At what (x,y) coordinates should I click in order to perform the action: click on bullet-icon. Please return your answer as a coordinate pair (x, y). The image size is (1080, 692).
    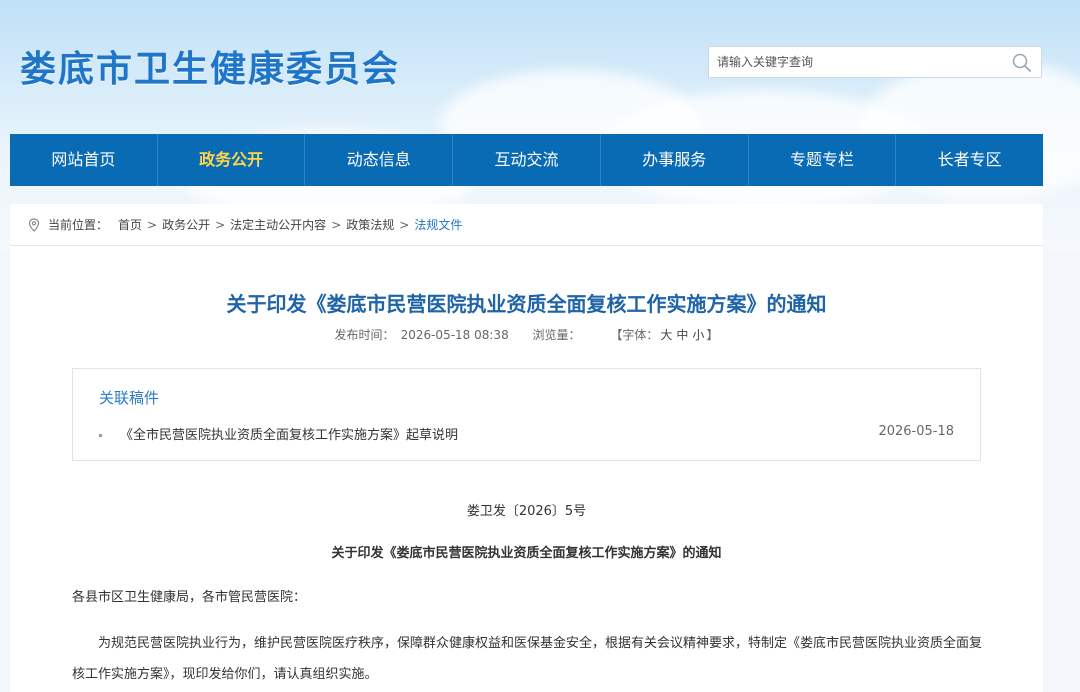
    Looking at the image, I should click on (100, 435).